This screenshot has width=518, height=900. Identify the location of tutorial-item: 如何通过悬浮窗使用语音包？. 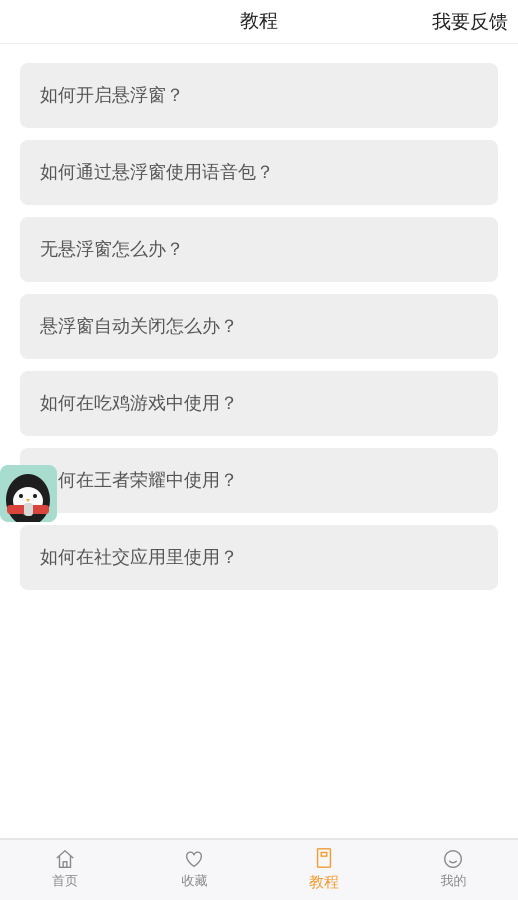
(259, 172).